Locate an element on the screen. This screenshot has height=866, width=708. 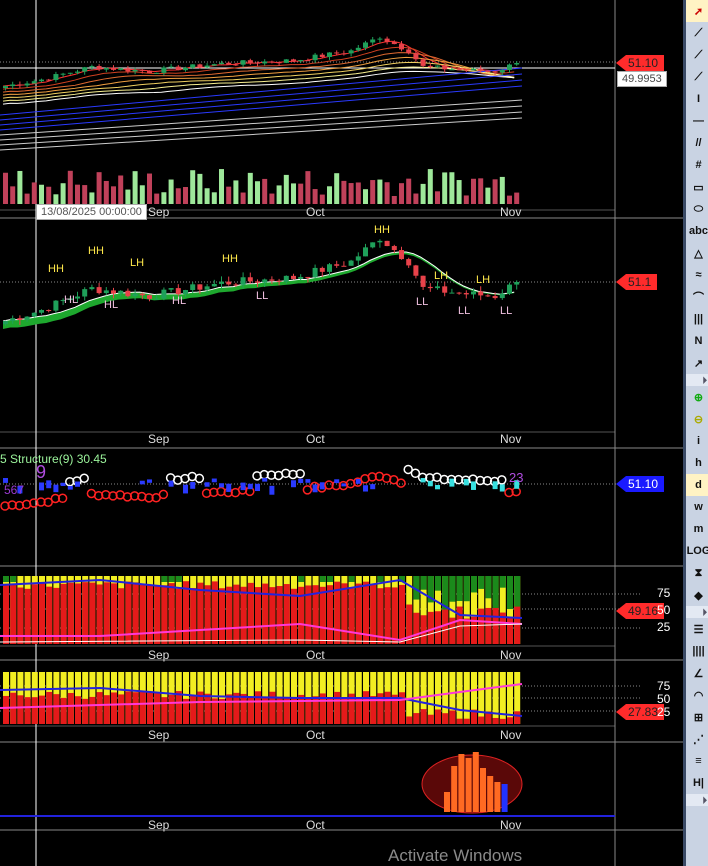
line-tool-icon: ⟋ is located at coordinates (697, 33).